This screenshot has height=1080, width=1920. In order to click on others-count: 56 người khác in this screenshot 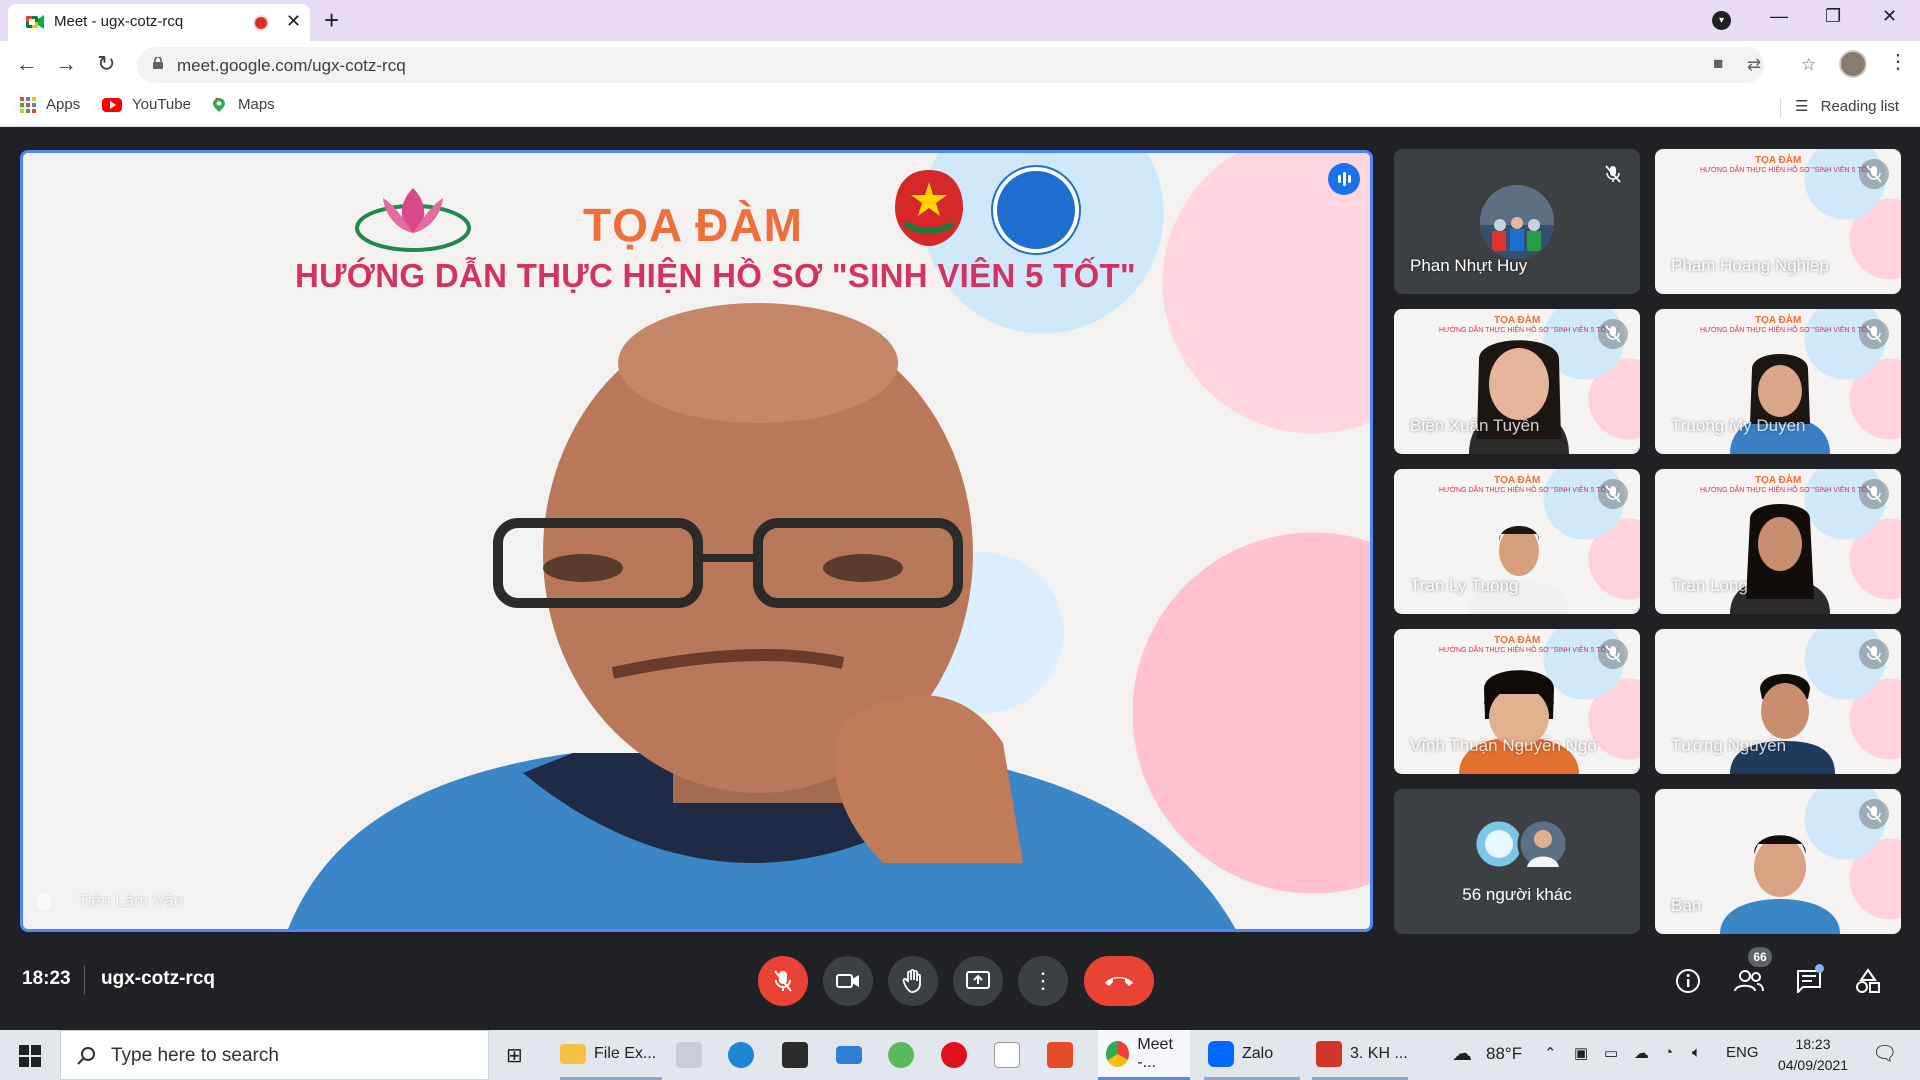, I will do `click(1517, 894)`.